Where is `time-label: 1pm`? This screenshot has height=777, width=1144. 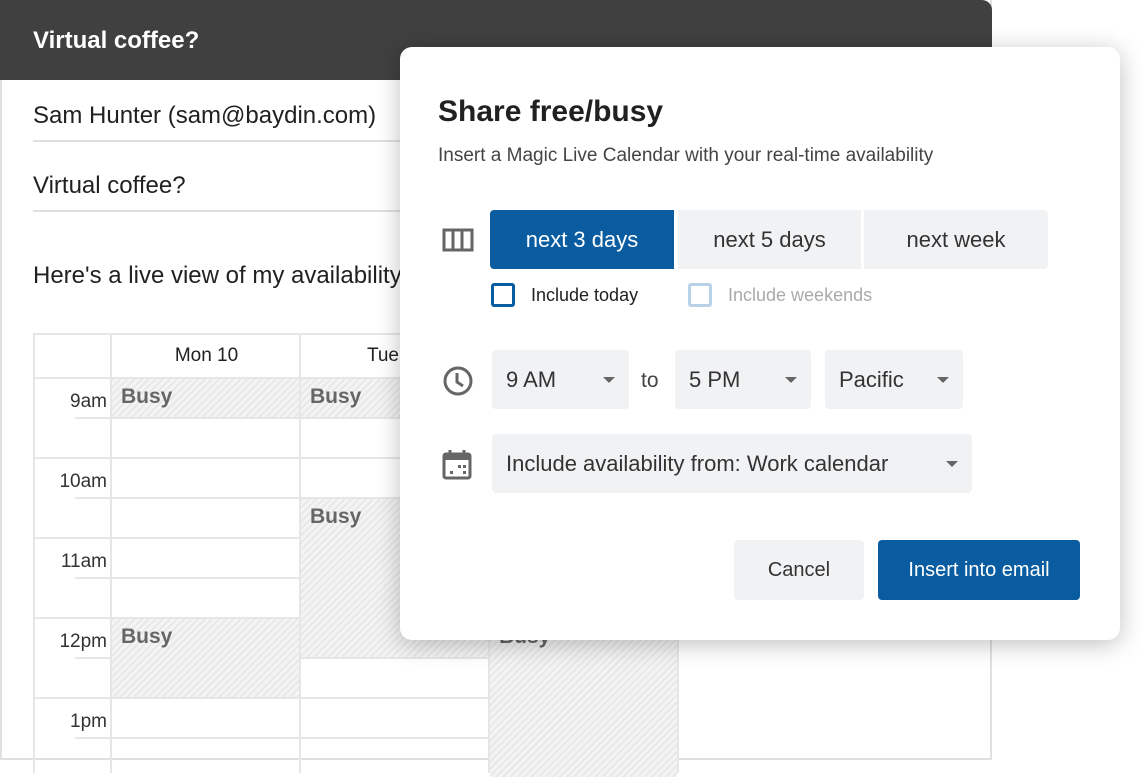 time-label: 1pm is located at coordinates (88, 721).